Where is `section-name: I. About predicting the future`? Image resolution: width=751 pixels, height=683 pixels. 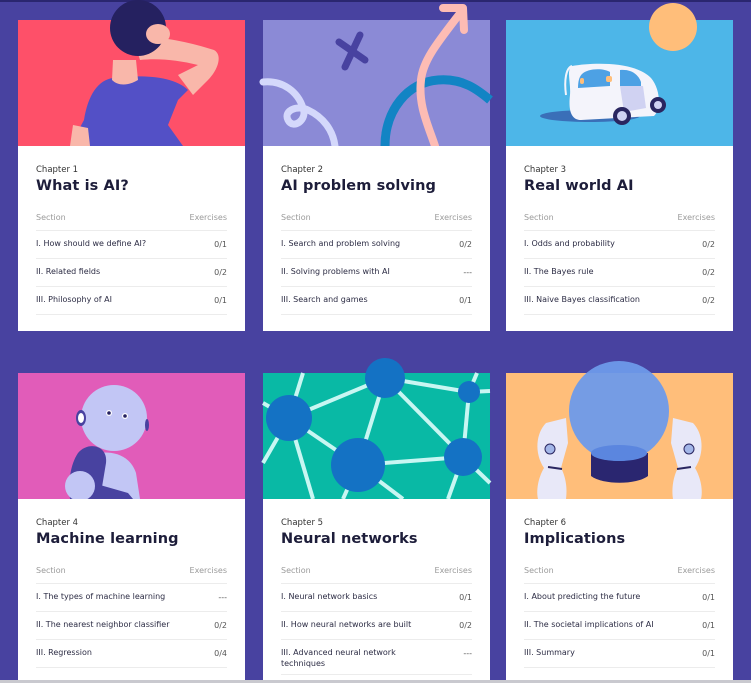
section-name: I. About predicting the future is located at coordinates (582, 596).